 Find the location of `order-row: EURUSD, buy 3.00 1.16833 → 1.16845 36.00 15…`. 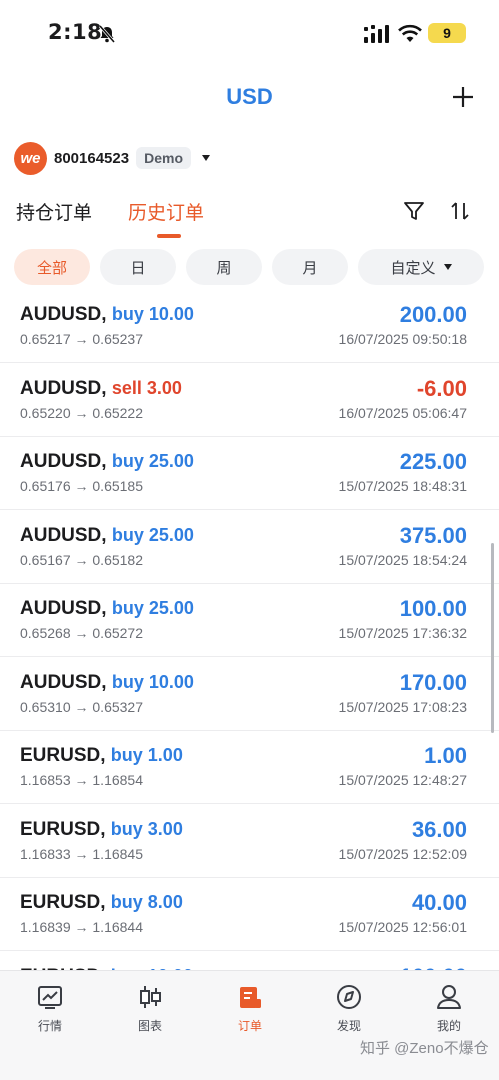

order-row: EURUSD, buy 3.00 1.16833 → 1.16845 36.00 15… is located at coordinates (249, 841).